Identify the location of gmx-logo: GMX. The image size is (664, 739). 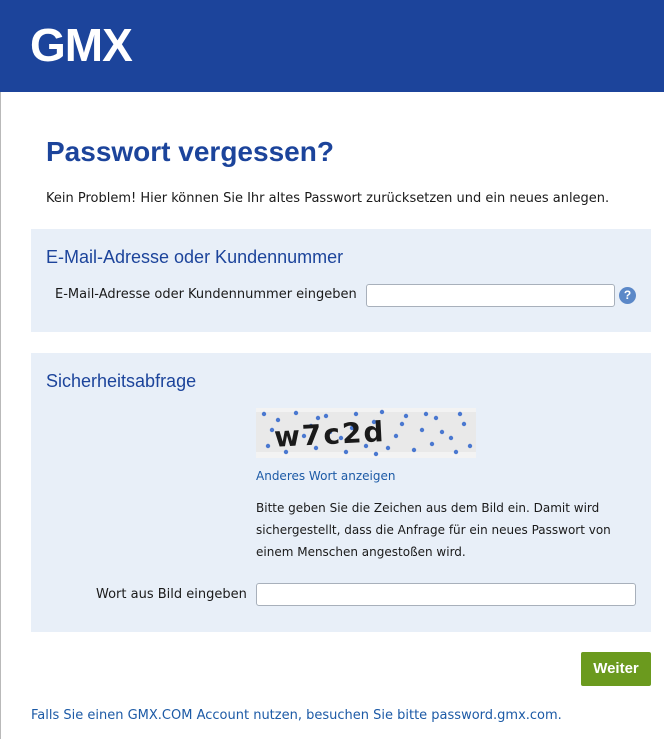
(100, 44).